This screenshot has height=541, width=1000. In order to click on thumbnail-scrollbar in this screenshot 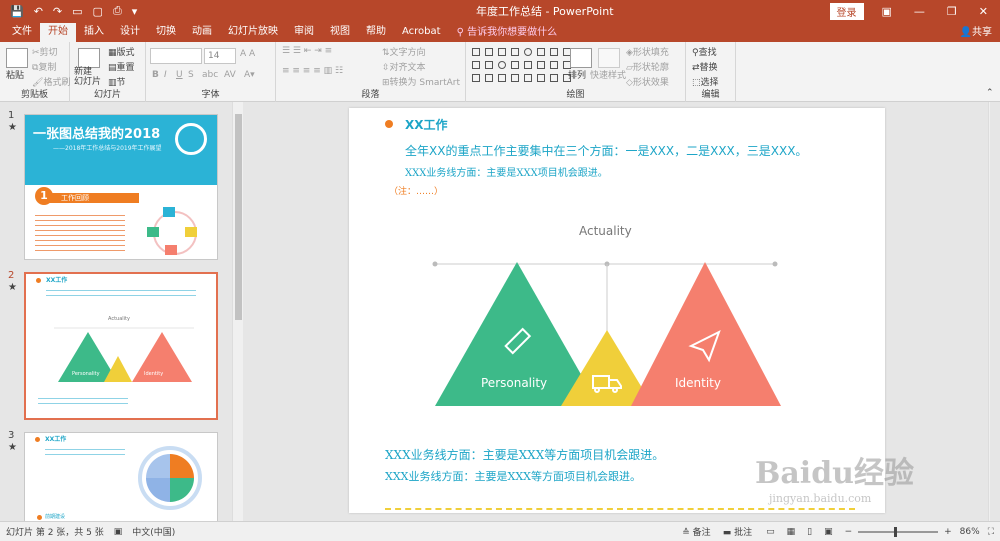, I will do `click(237, 311)`.